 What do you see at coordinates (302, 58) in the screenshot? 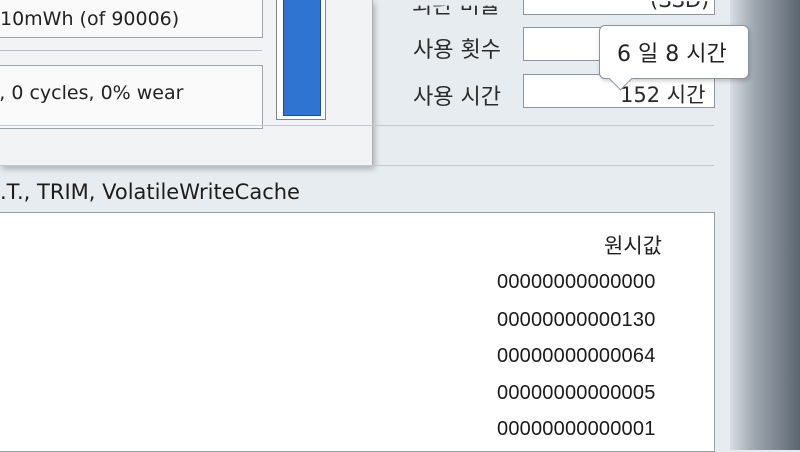
I see `battery-level-bar` at bounding box center [302, 58].